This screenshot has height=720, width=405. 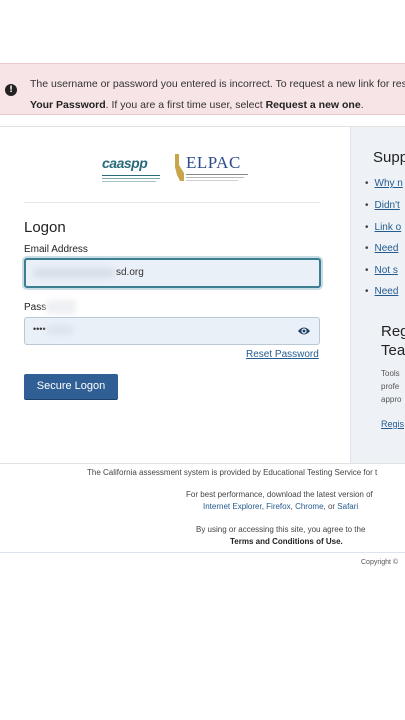 What do you see at coordinates (172, 331) in the screenshot?
I see `password-input: ••••` at bounding box center [172, 331].